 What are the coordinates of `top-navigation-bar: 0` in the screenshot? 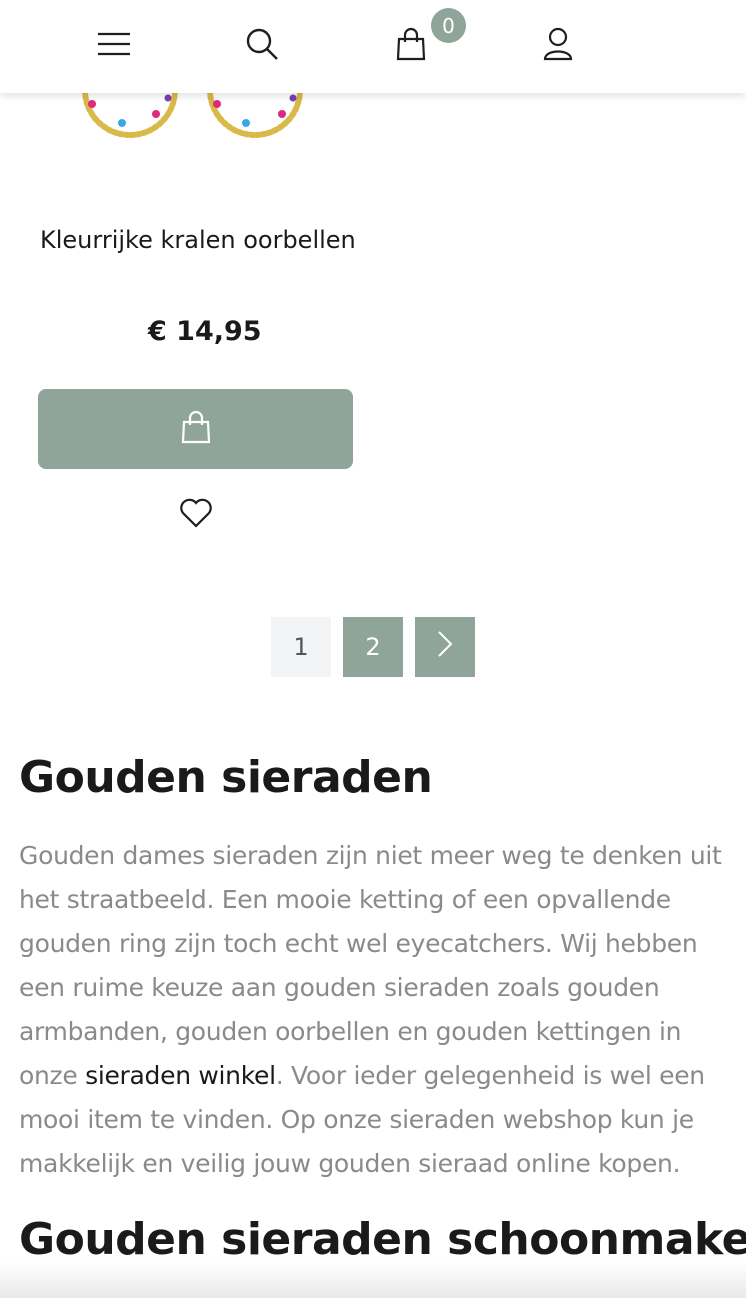 It's located at (373, 46).